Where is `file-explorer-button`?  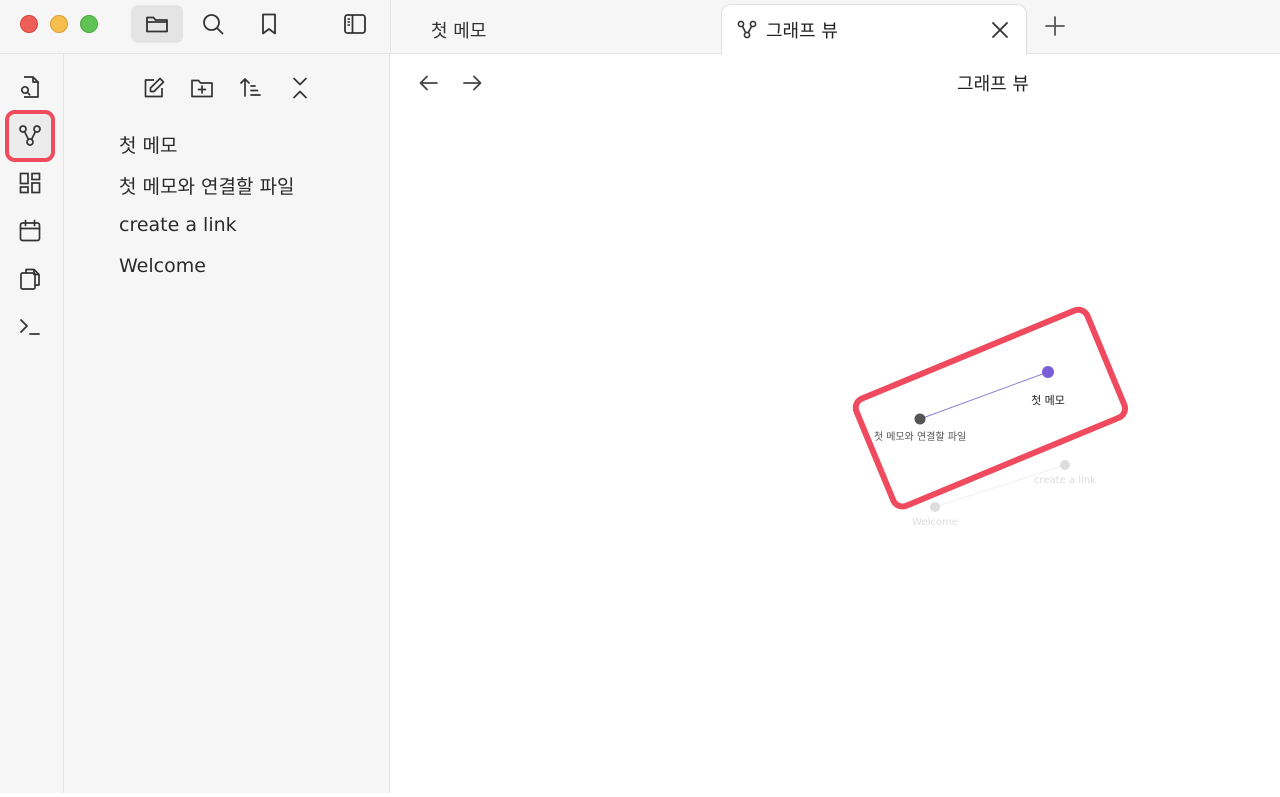
file-explorer-button is located at coordinates (157, 24).